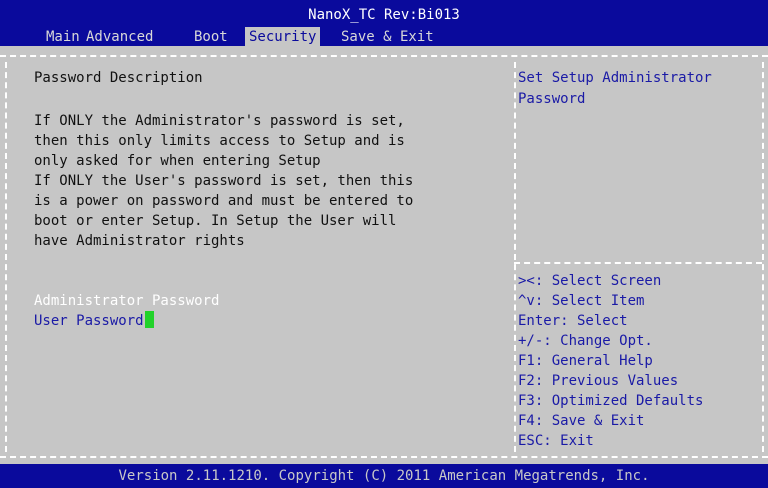 This screenshot has width=768, height=488. What do you see at coordinates (384, 457) in the screenshot?
I see `frame-bottom-border` at bounding box center [384, 457].